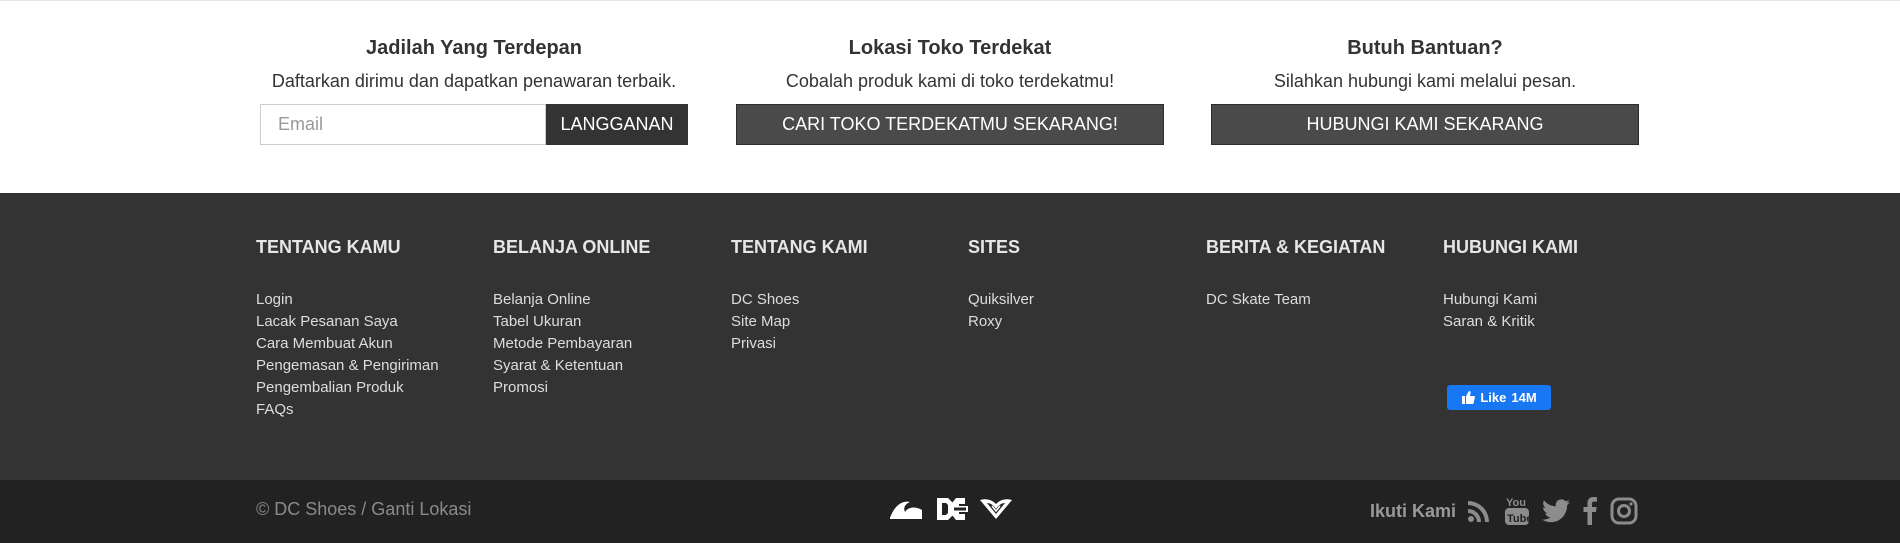  Describe the element at coordinates (1316, 300) in the screenshot. I see `footer-link-skate-team: DC Skate Team` at that location.